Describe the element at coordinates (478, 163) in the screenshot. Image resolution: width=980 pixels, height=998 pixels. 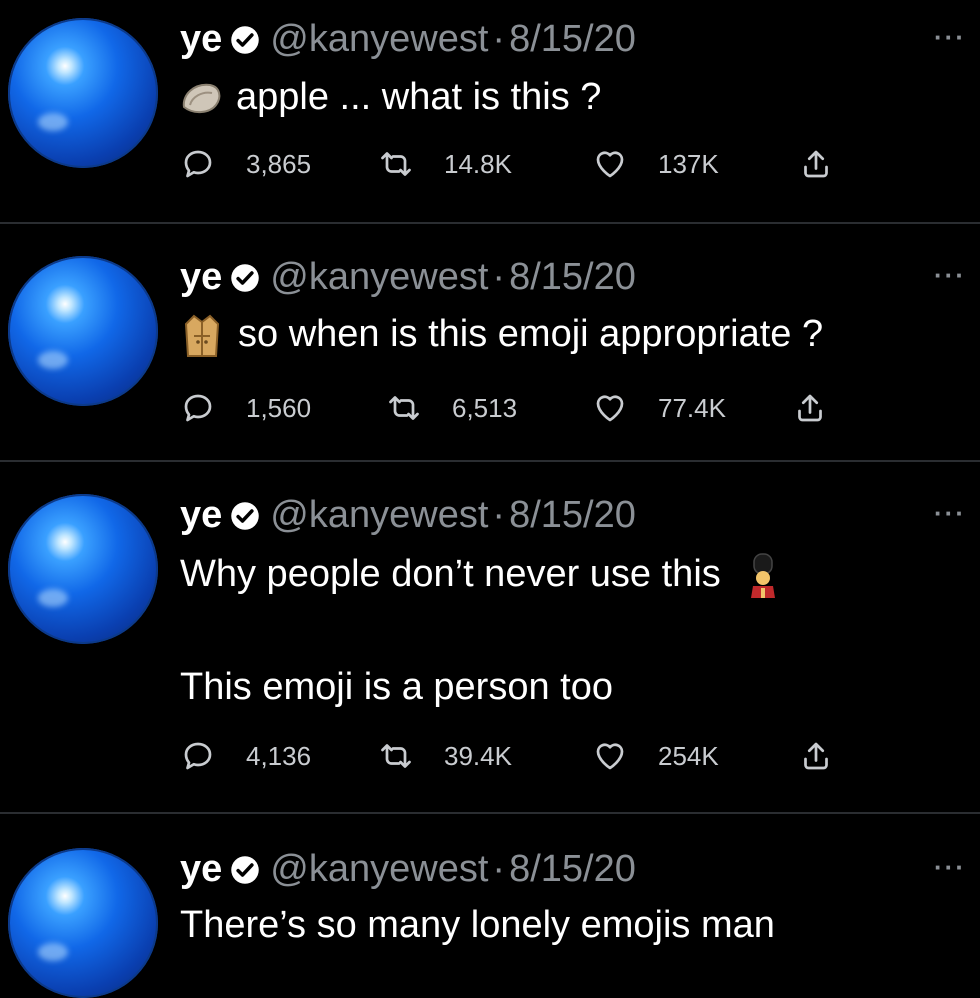
I see `retweet-count: 14.8K` at that location.